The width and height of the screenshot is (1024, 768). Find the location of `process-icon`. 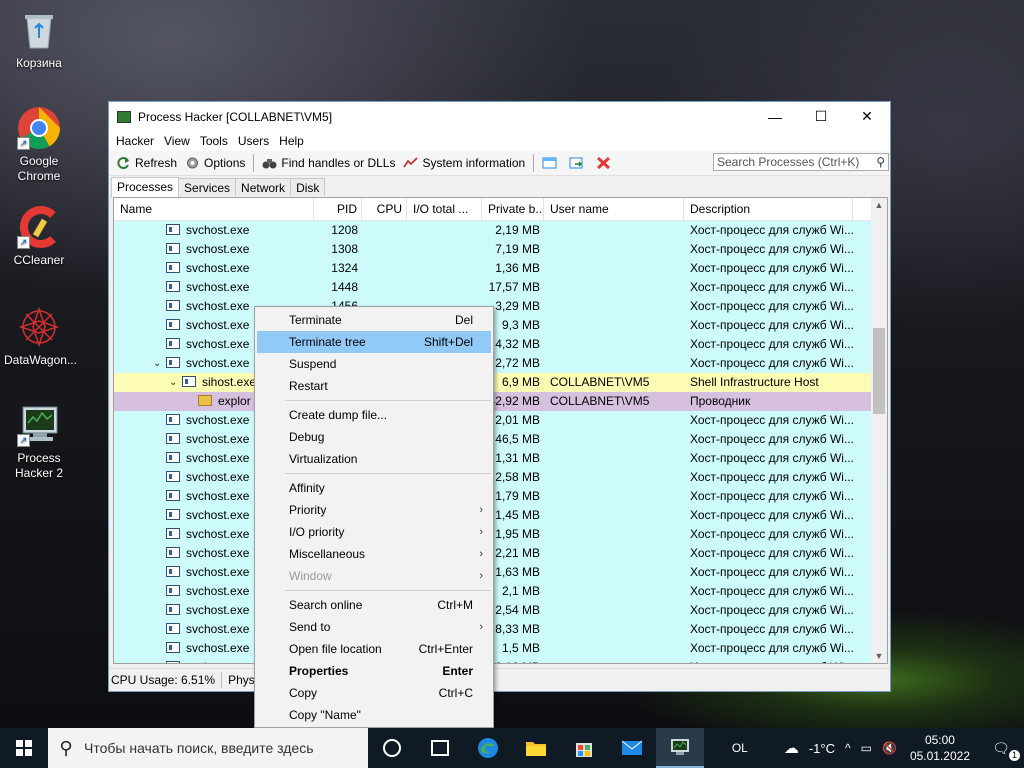

process-icon is located at coordinates (173, 590).